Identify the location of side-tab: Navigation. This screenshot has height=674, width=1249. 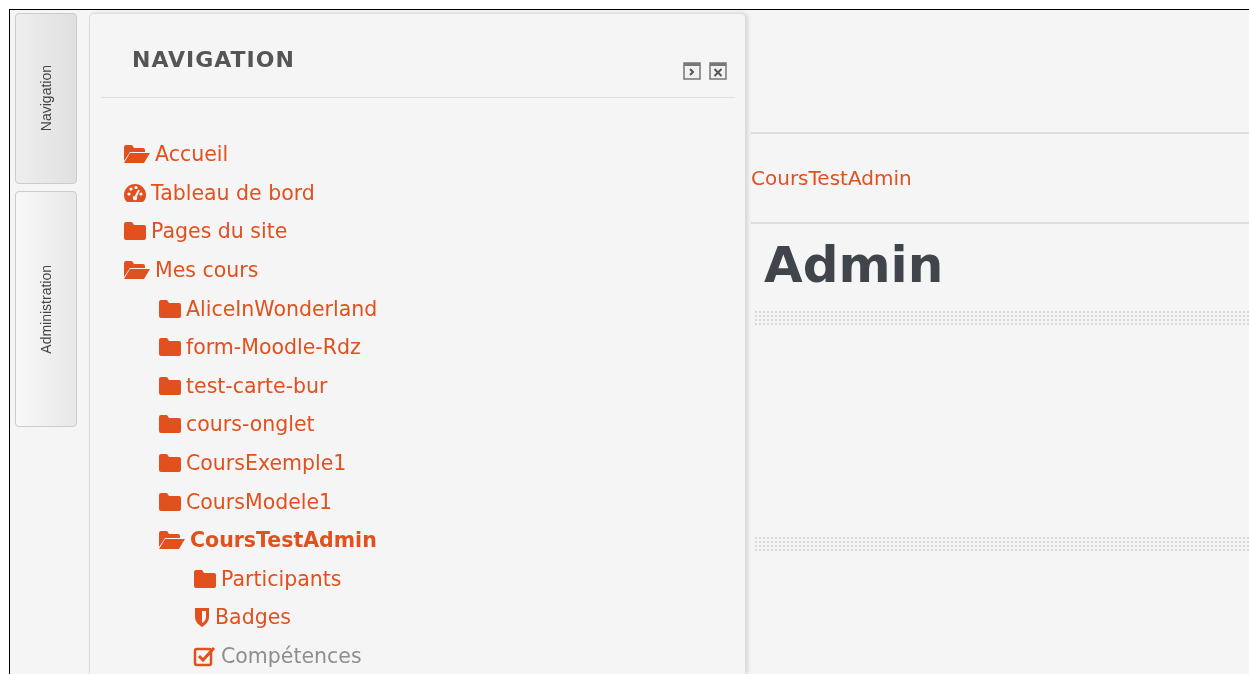
(46, 98).